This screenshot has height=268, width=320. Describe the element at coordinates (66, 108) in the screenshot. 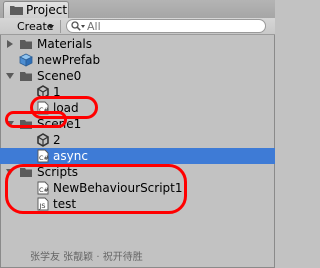

I see `tree-item-label: load` at that location.